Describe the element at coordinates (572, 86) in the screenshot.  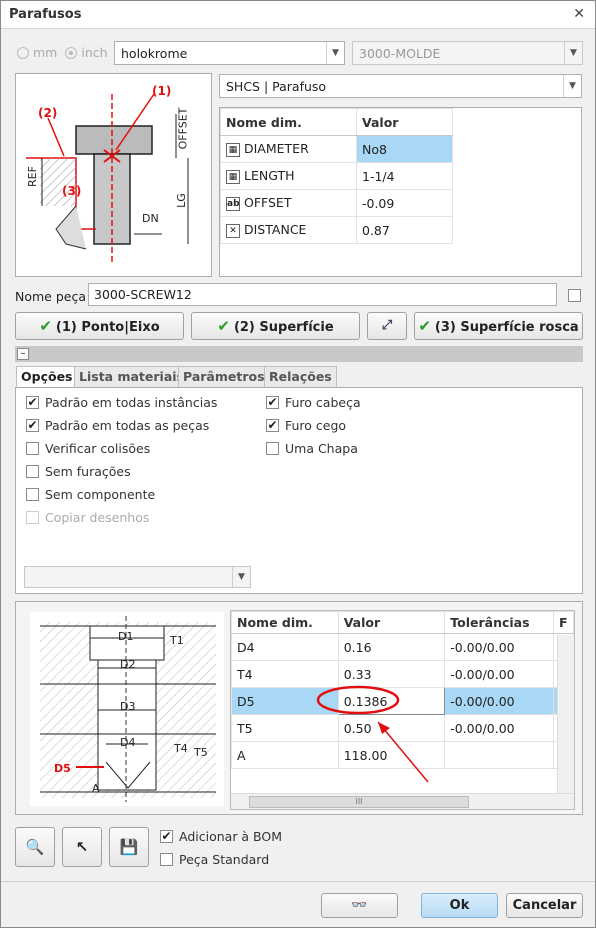
I see `chevron-down-icon: ▼` at that location.